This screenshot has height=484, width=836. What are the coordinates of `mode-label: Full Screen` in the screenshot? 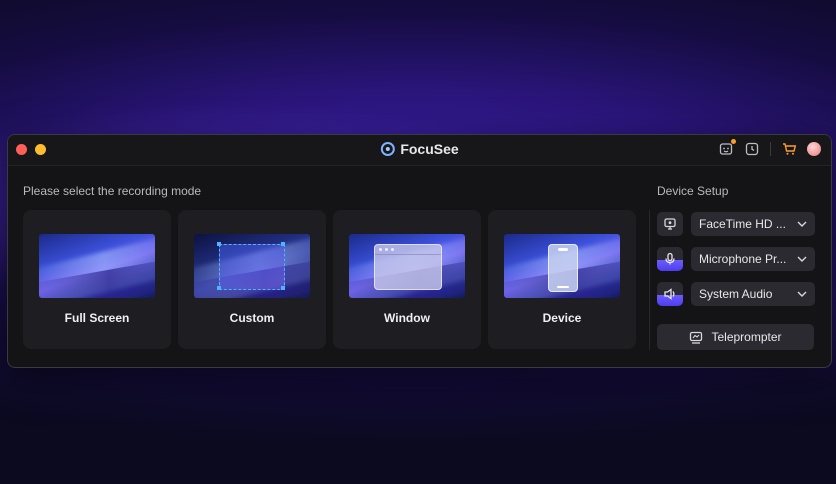 It's located at (97, 318).